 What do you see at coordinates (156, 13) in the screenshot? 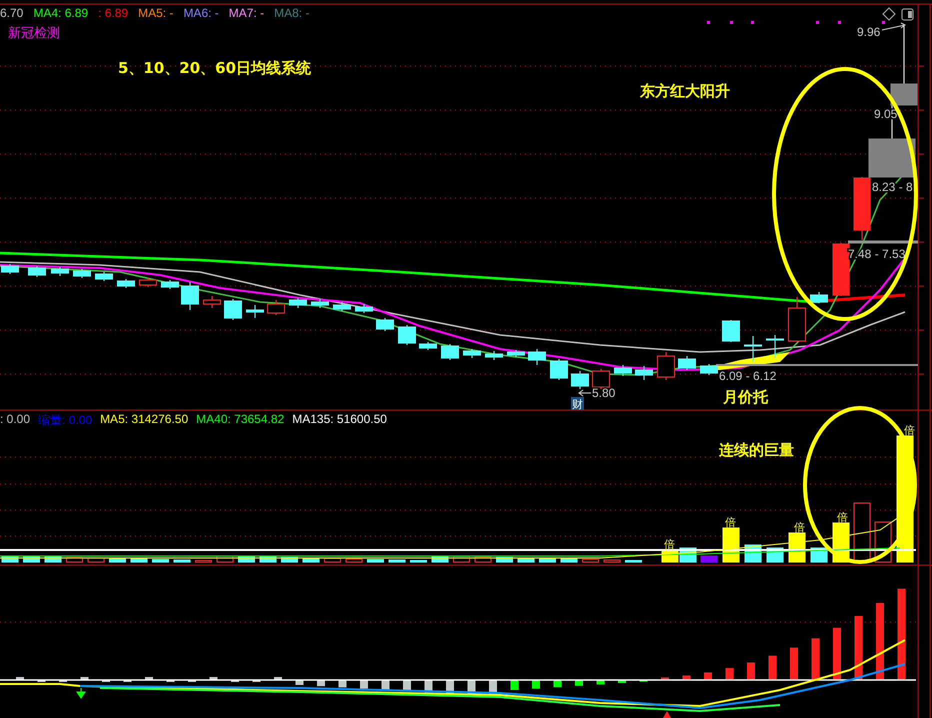
I see `legend-value: MA5: -` at bounding box center [156, 13].